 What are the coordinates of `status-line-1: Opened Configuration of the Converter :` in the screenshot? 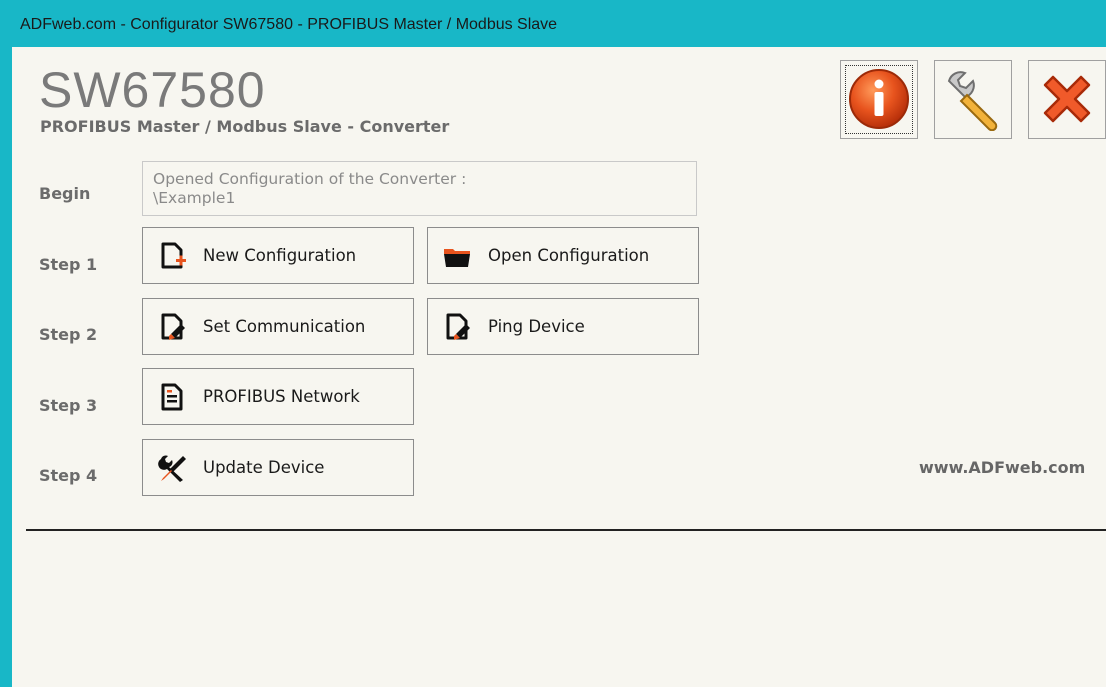 It's located at (310, 179).